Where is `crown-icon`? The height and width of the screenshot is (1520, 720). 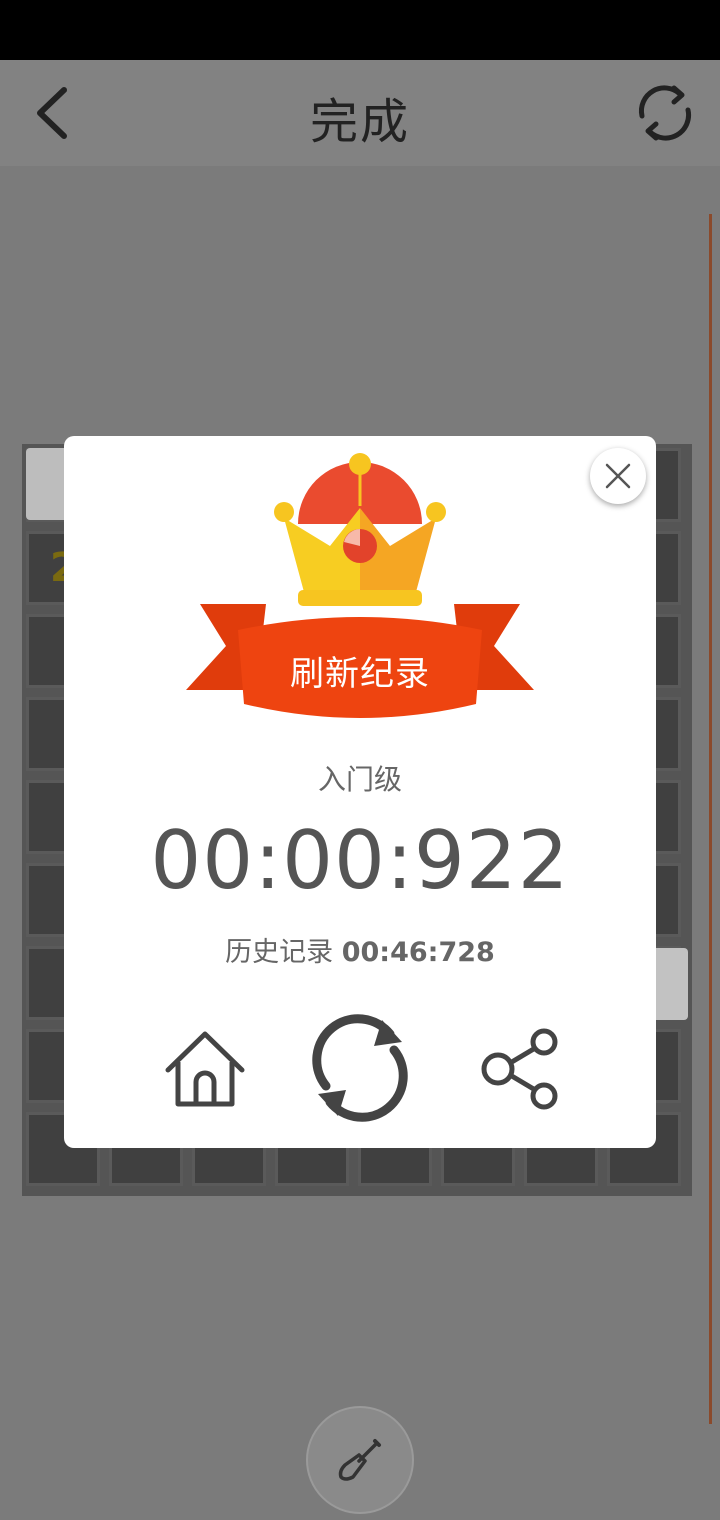
crown-icon is located at coordinates (360, 529).